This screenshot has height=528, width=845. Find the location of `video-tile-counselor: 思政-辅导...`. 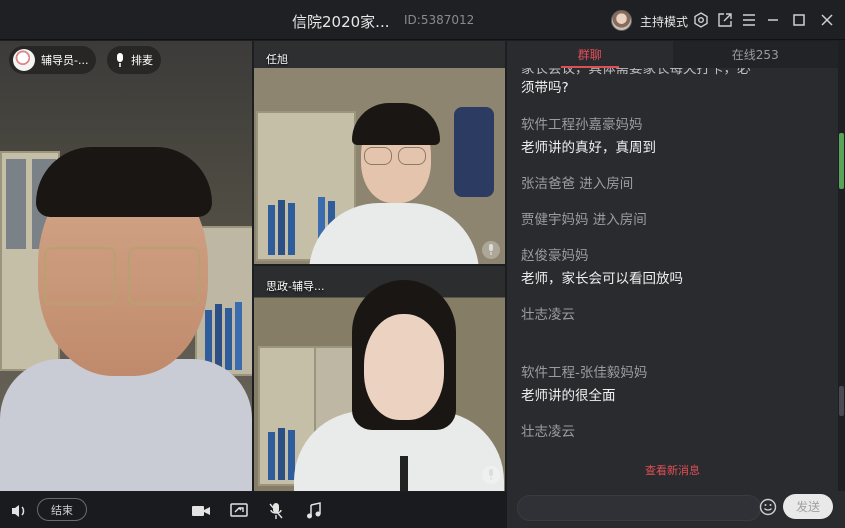

video-tile-counselor: 思政-辅导... is located at coordinates (379, 378).